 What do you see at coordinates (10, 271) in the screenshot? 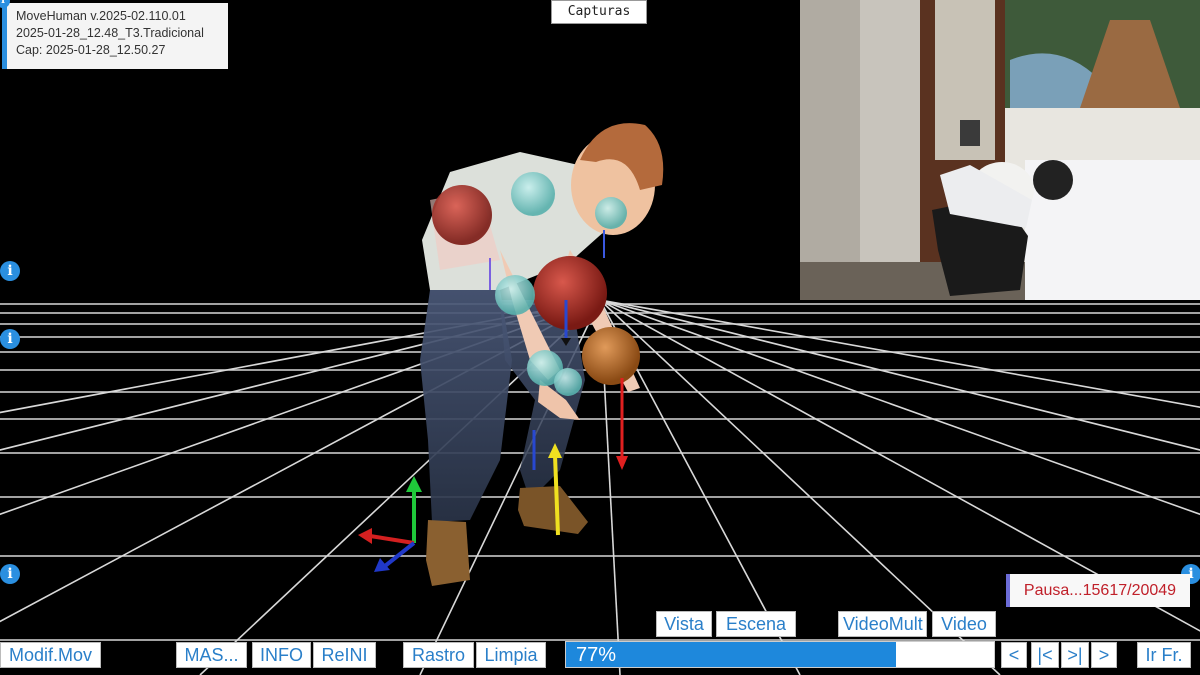
I see `info-icon-left-1: i` at bounding box center [10, 271].